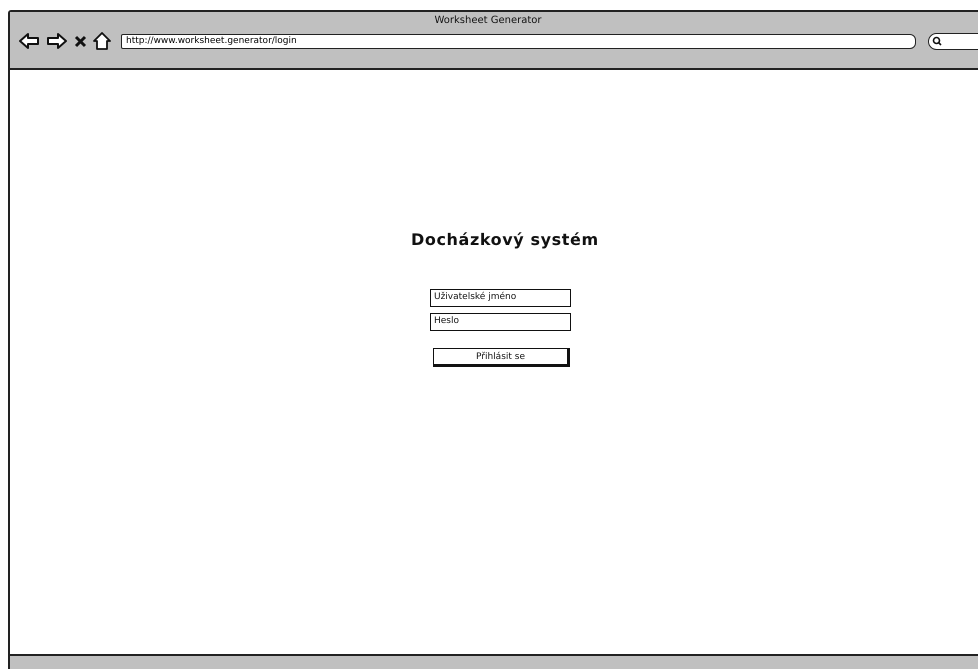 The image size is (978, 669). I want to click on close-icon, so click(80, 41).